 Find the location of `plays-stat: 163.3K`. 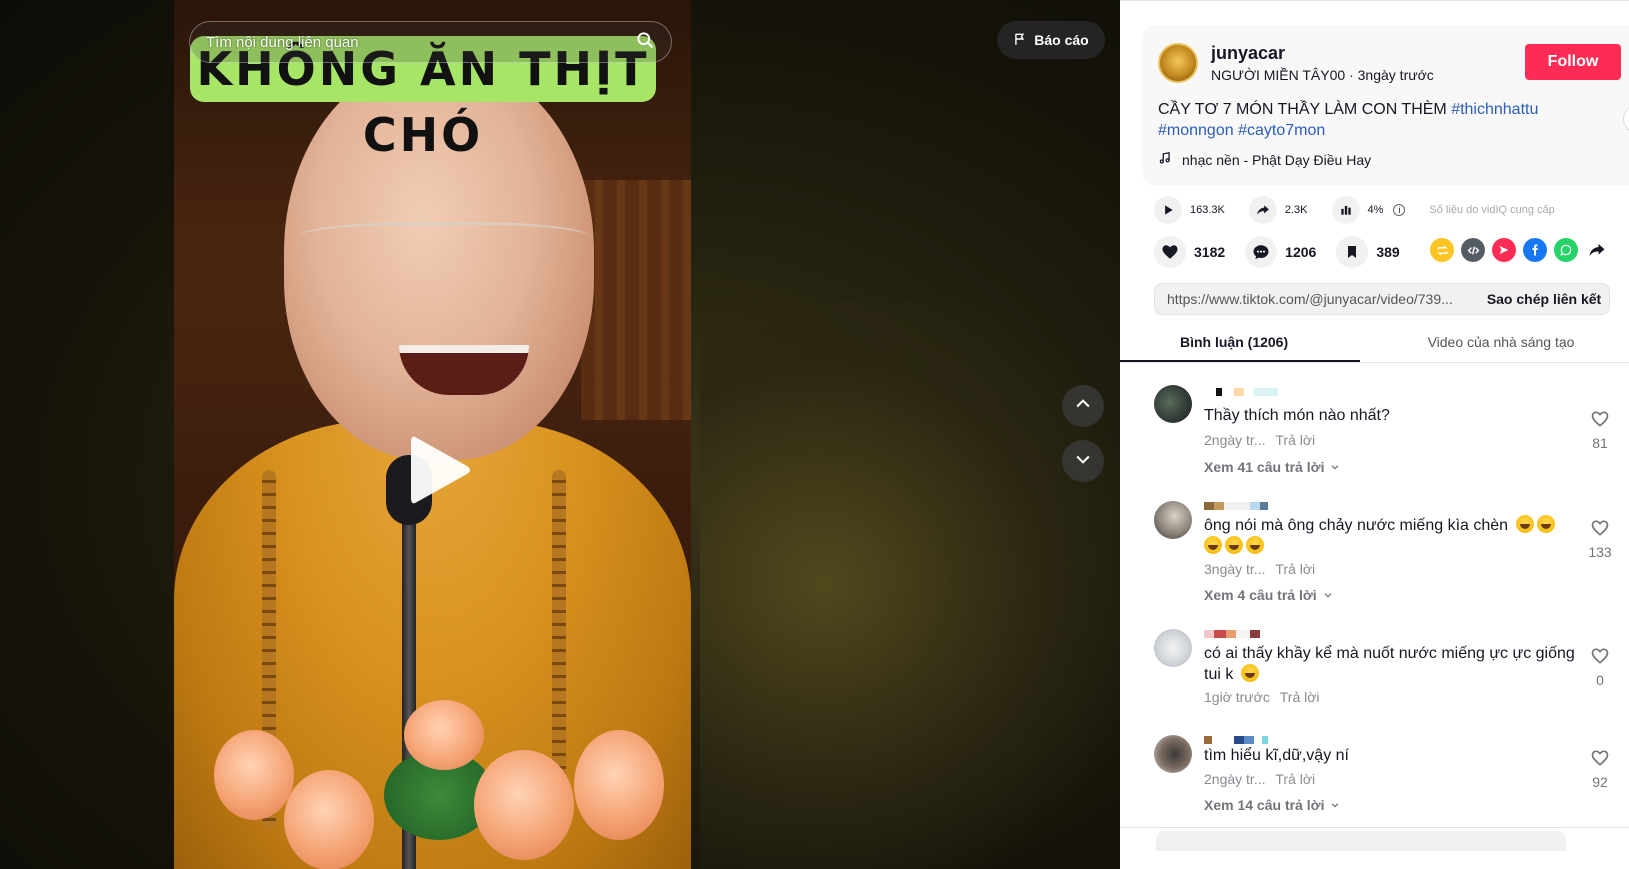

plays-stat: 163.3K is located at coordinates (1189, 210).